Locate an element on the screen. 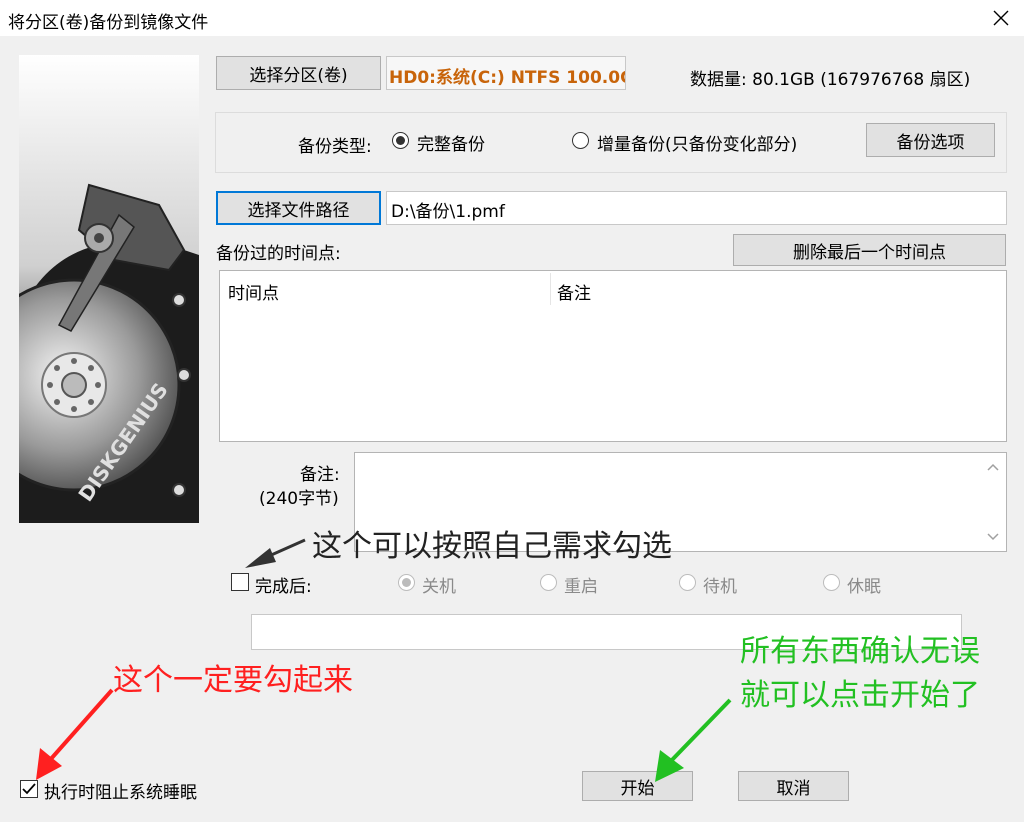 Image resolution: width=1024 pixels, height=822 pixels. green-arrow-icon is located at coordinates (693, 740).